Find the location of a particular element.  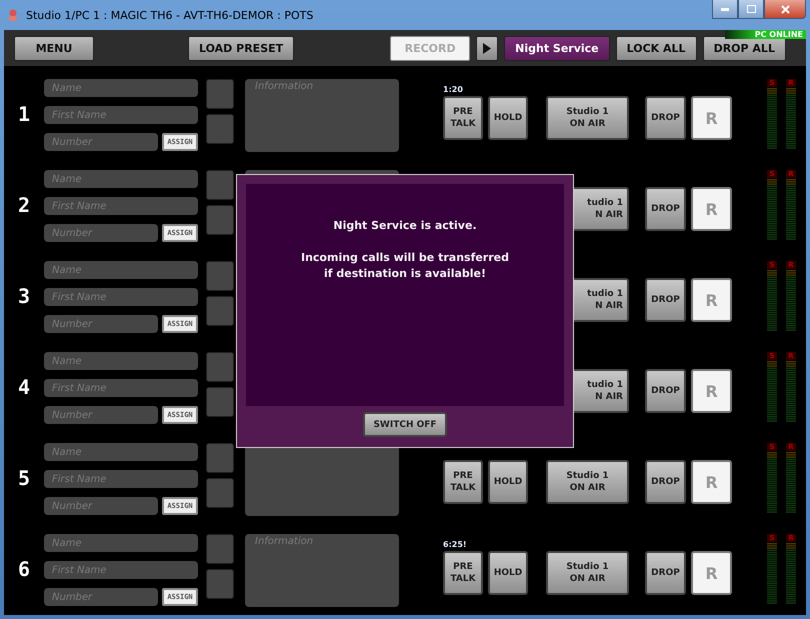

close-icon is located at coordinates (785, 9).